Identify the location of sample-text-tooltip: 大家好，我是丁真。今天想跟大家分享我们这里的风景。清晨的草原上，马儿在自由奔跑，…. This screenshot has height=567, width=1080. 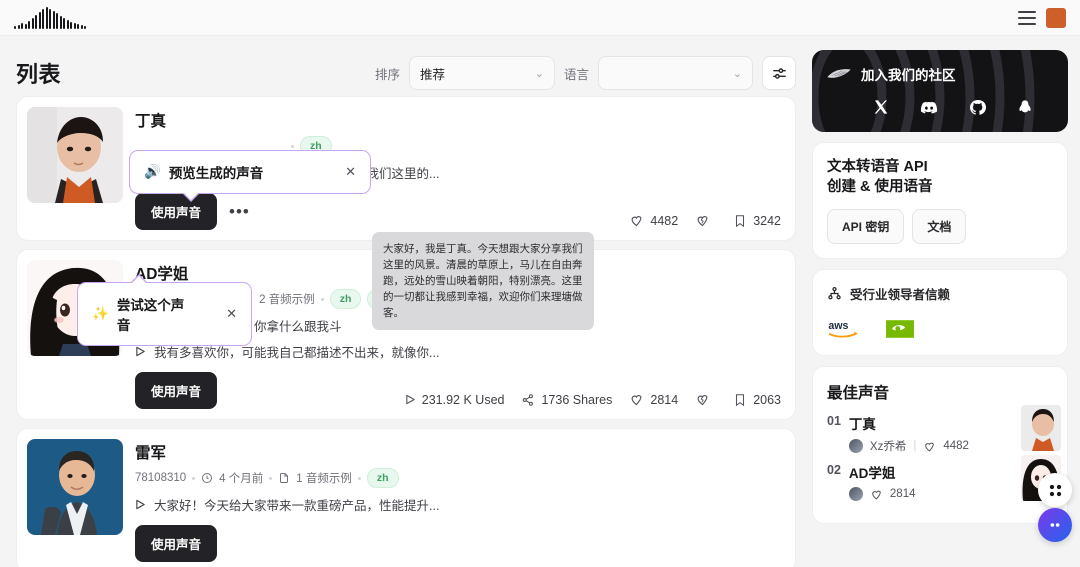
(483, 281).